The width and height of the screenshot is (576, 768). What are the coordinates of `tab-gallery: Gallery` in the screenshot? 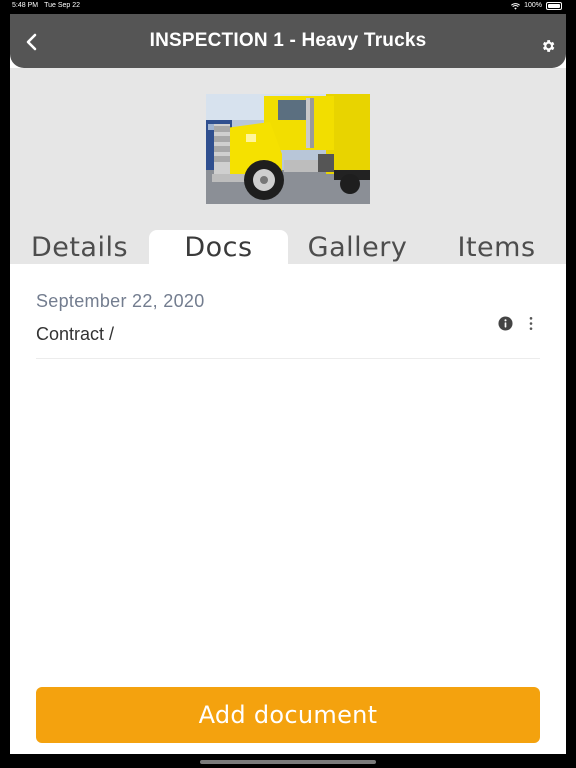 It's located at (357, 247).